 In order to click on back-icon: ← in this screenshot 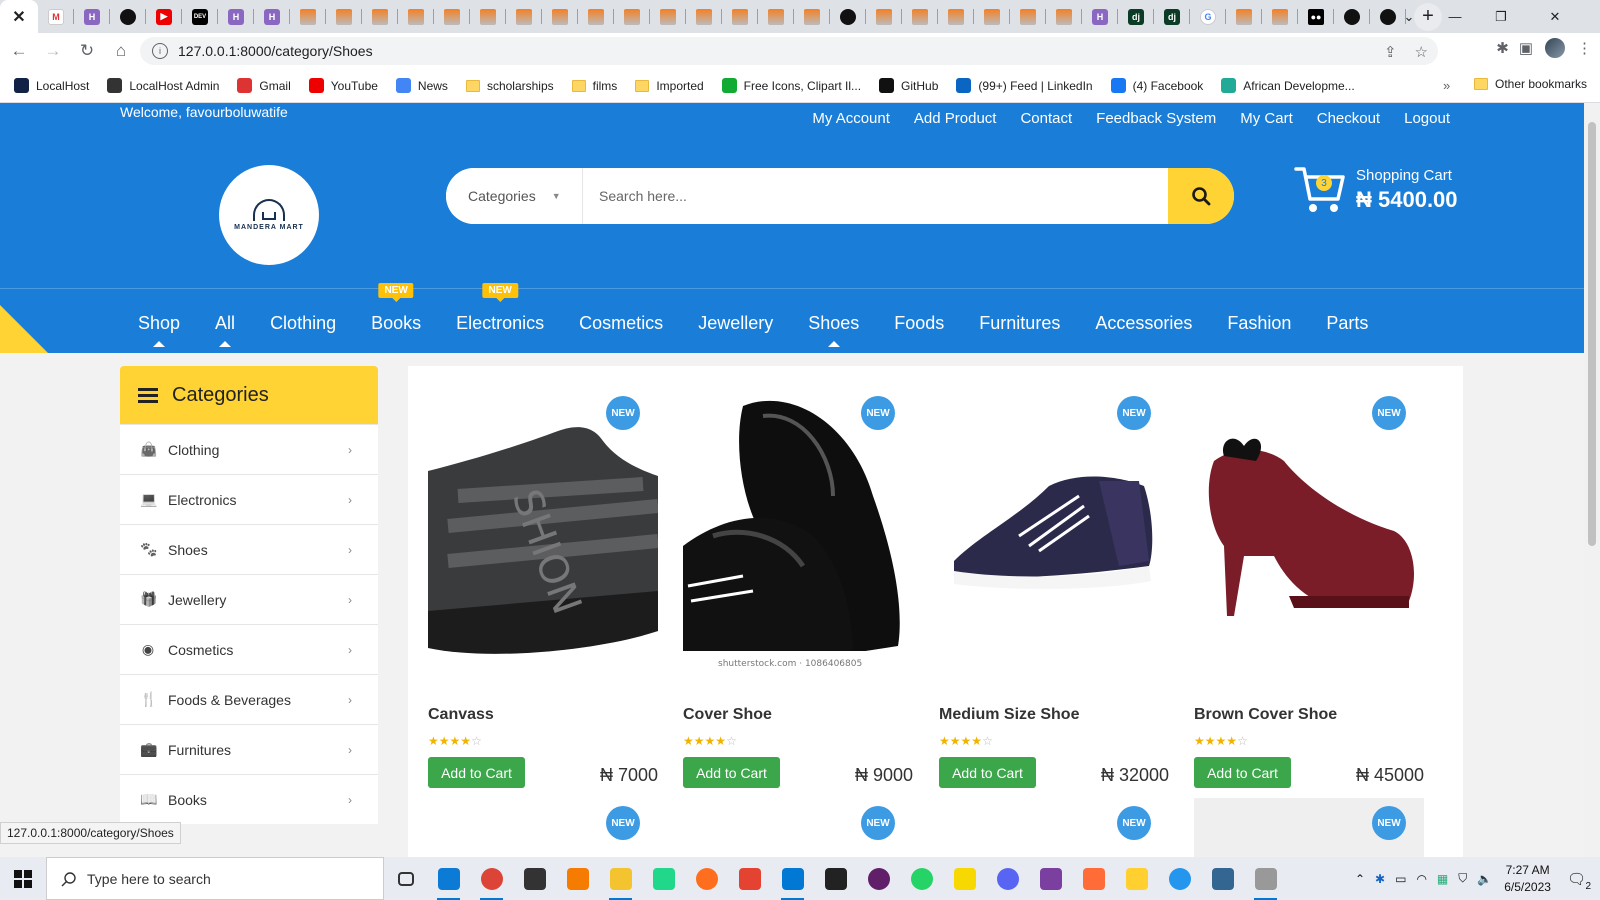, I will do `click(19, 51)`.